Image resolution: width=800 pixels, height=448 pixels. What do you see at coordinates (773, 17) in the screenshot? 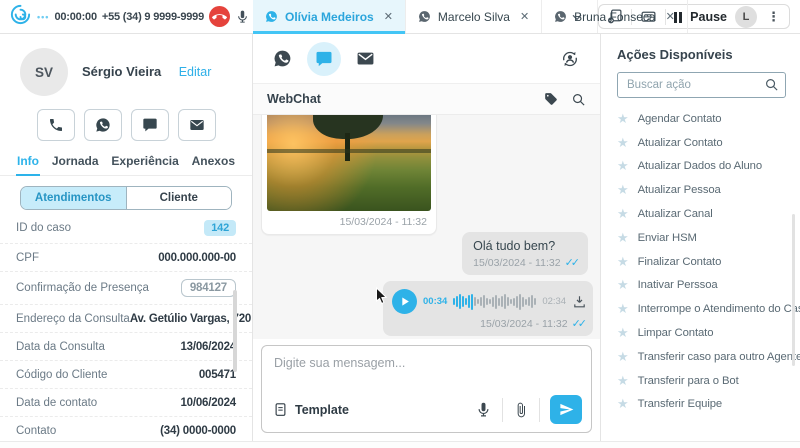
I see `agent-overflow-icon: ⋮` at bounding box center [773, 17].